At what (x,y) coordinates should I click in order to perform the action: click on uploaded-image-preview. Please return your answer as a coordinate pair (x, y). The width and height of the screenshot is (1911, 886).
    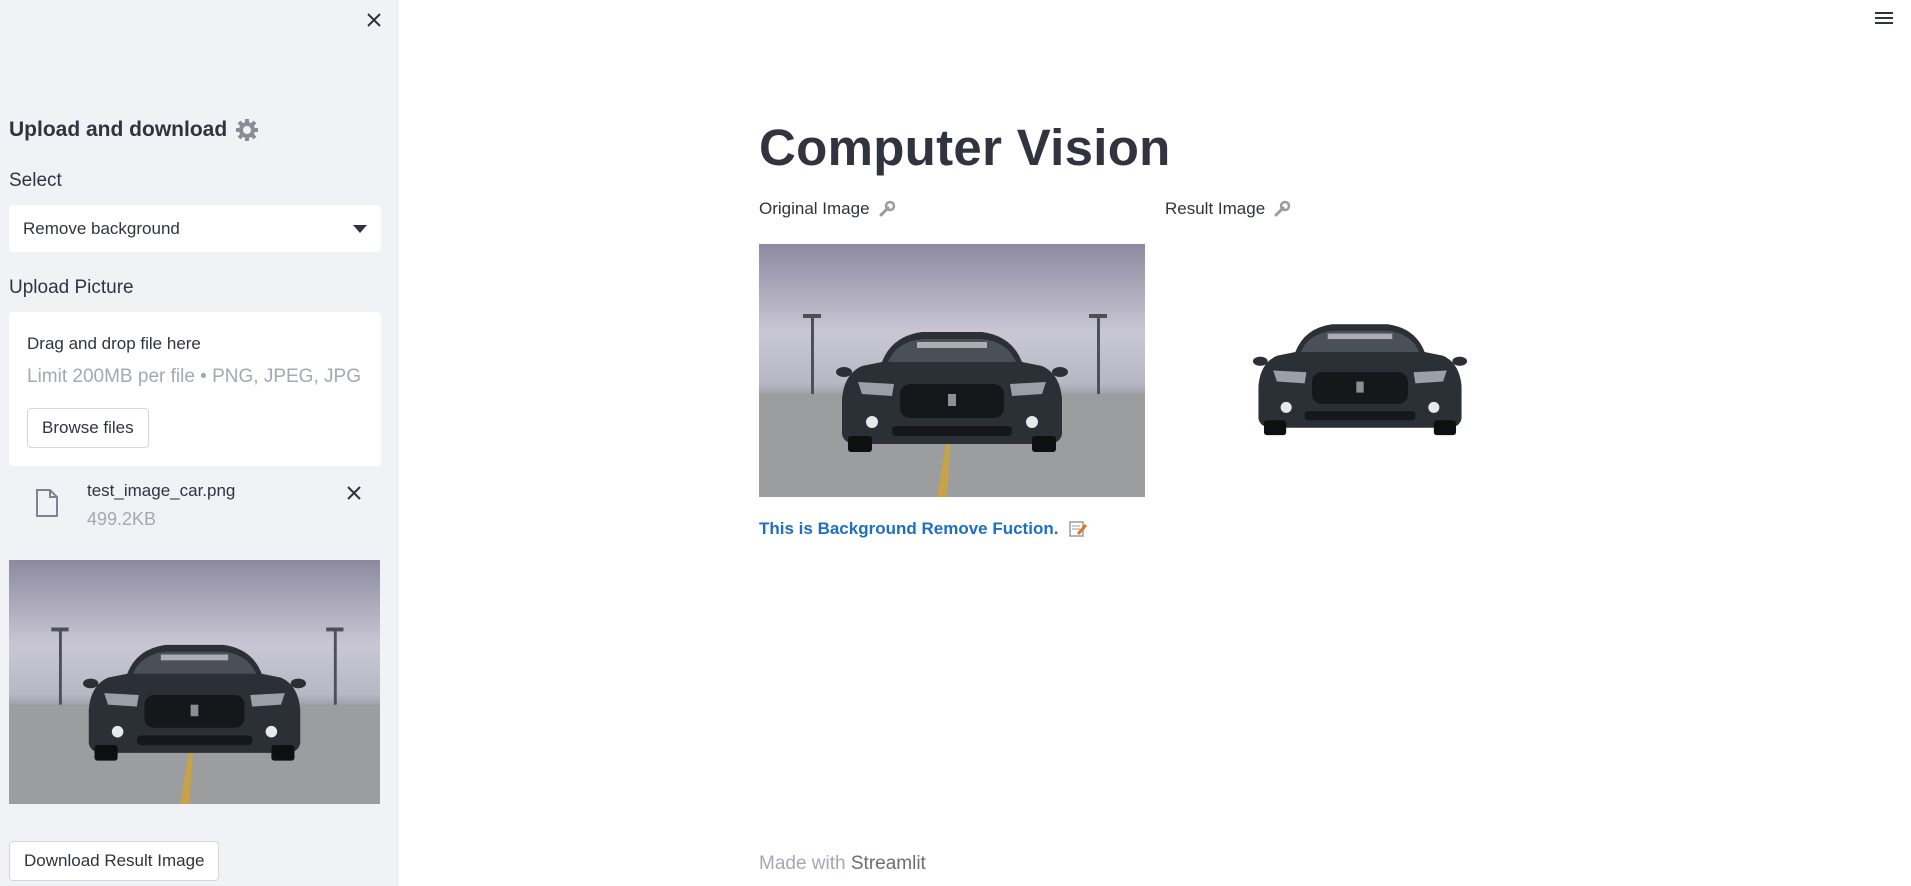
    Looking at the image, I should click on (194, 682).